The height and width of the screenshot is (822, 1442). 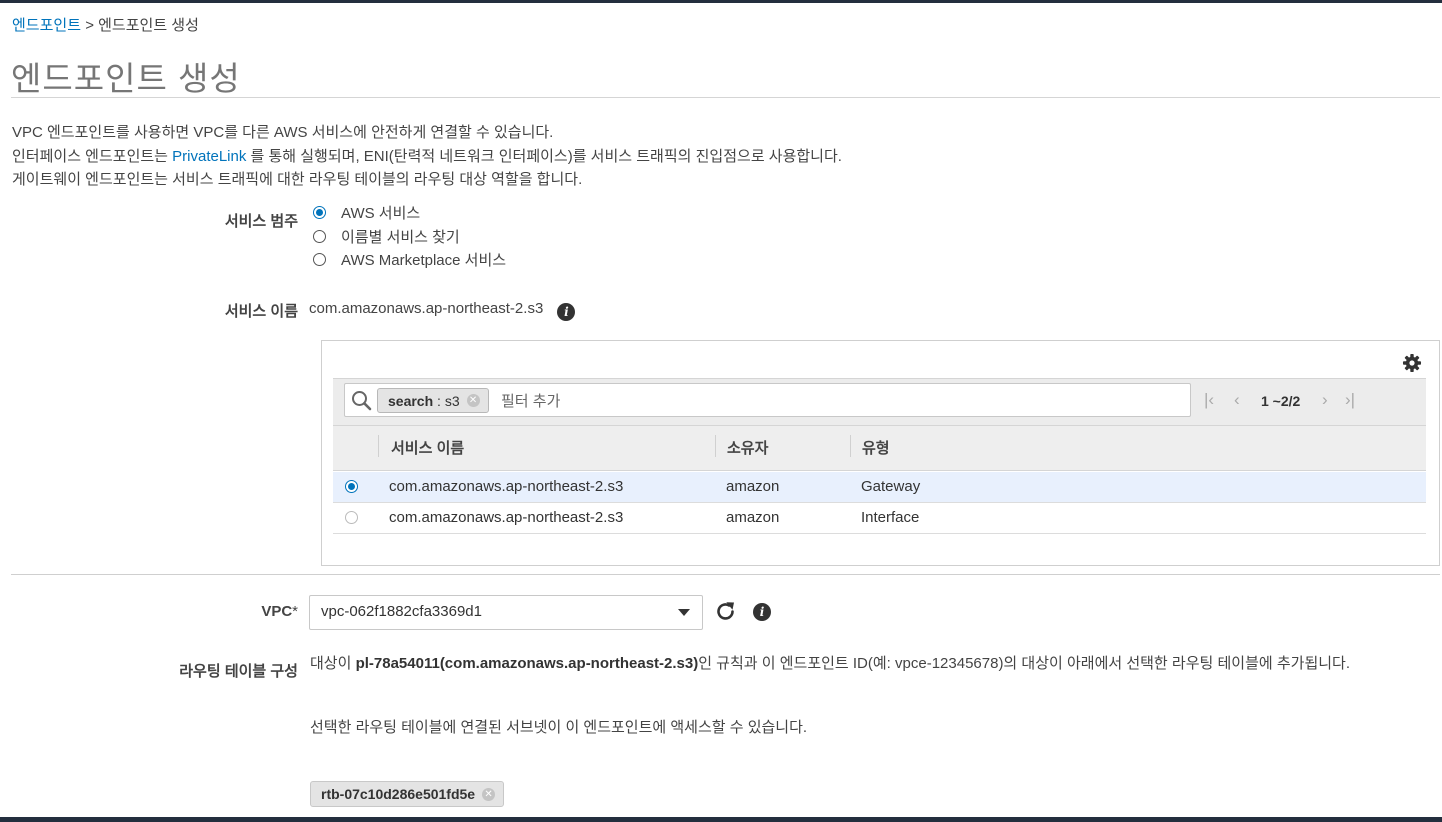 I want to click on breadcrumb-endpoints-link: 엔드포인트, so click(x=46, y=25).